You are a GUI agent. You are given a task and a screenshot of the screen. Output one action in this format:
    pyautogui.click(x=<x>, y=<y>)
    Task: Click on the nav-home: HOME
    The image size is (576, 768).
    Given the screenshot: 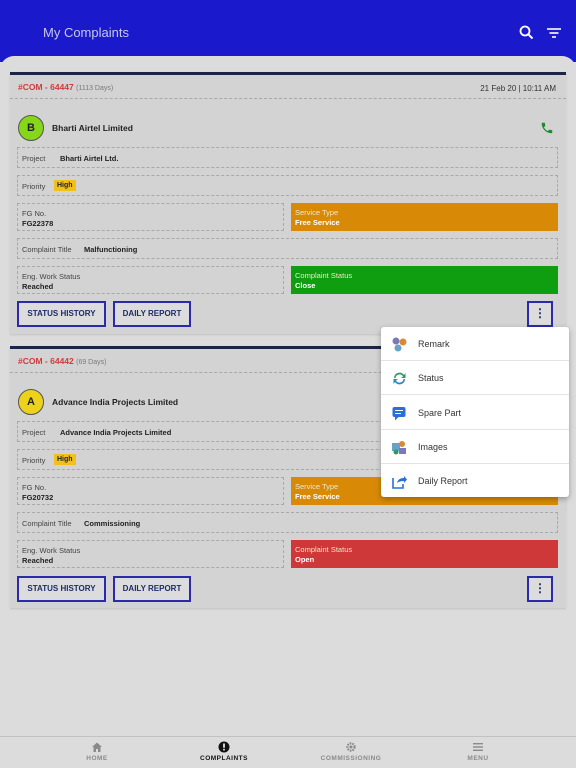 What is the action you would take?
    pyautogui.click(x=97, y=751)
    